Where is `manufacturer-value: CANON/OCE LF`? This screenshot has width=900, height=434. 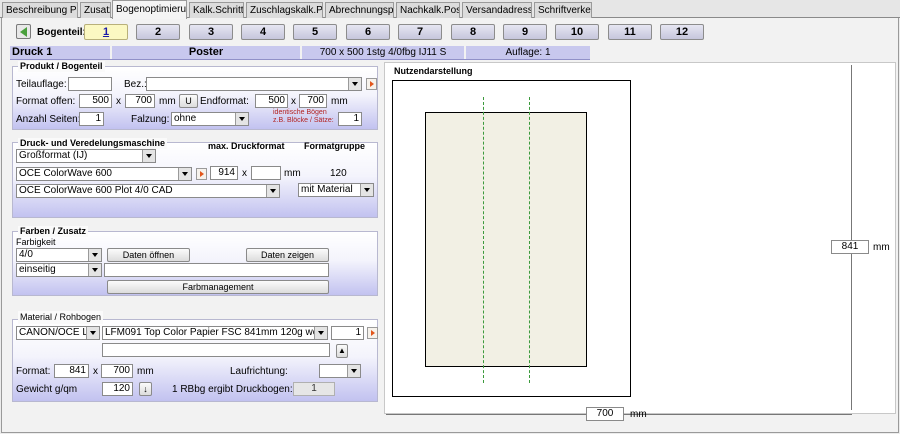 manufacturer-value: CANON/OCE LF is located at coordinates (57, 332).